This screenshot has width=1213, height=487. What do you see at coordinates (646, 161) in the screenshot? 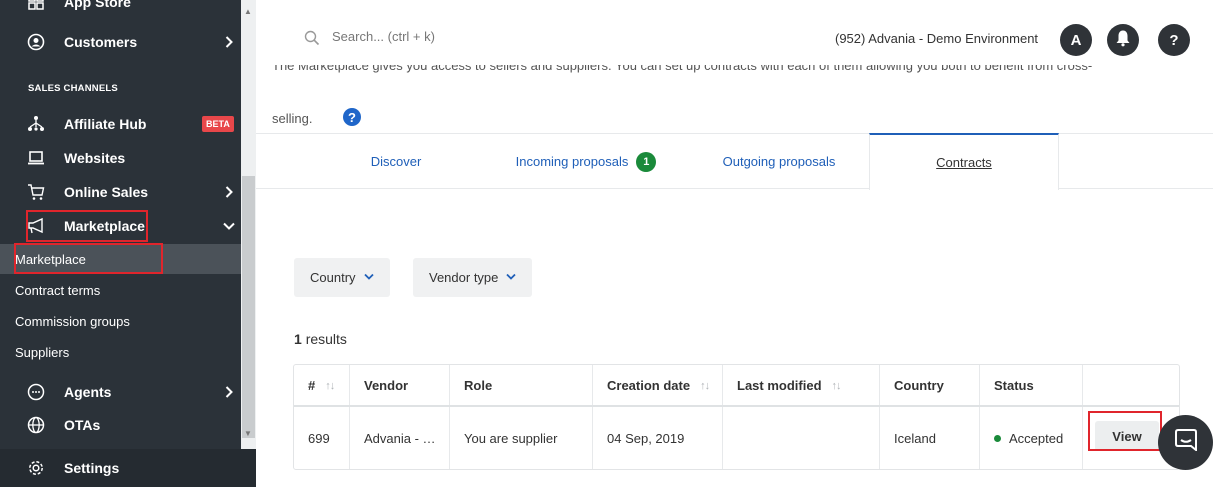
I see `count-badge: 1` at bounding box center [646, 161].